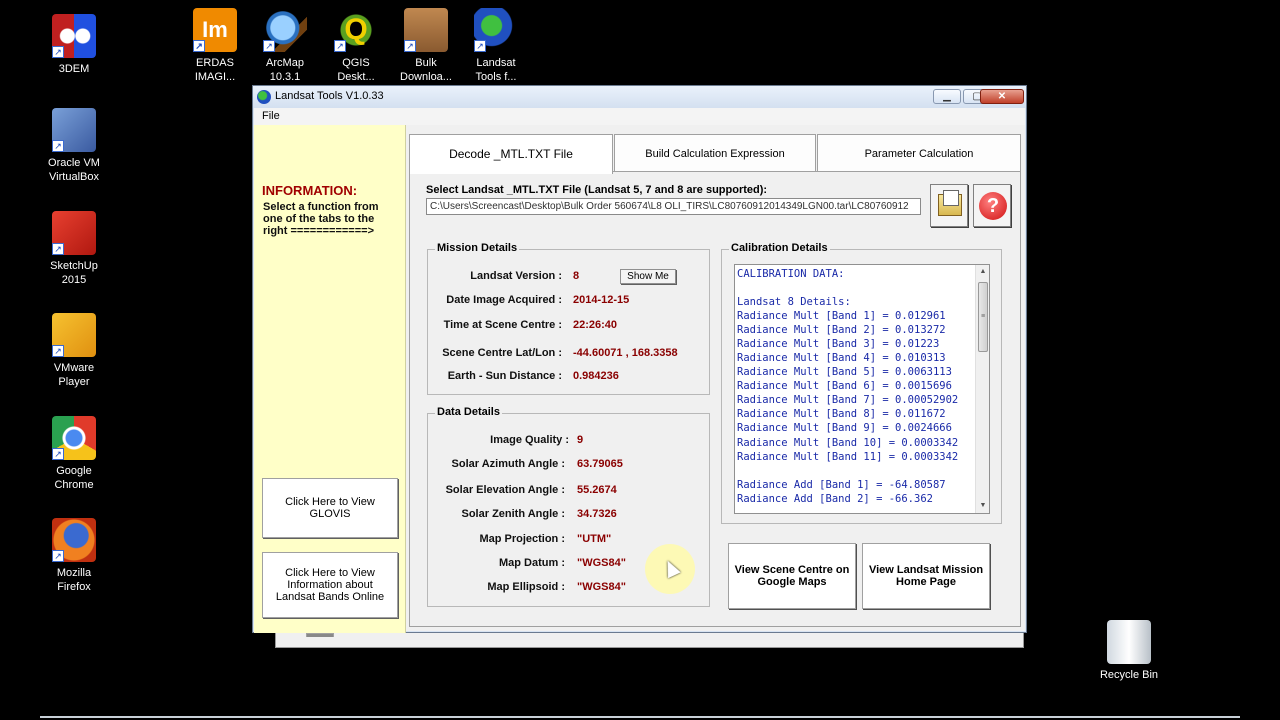  I want to click on earth-sun-value: 0.984236, so click(596, 376).